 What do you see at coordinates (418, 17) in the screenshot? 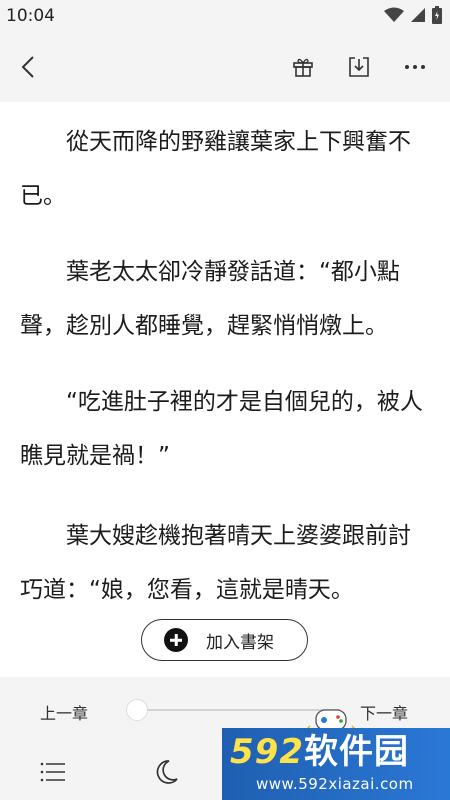
I see `signal-icon` at bounding box center [418, 17].